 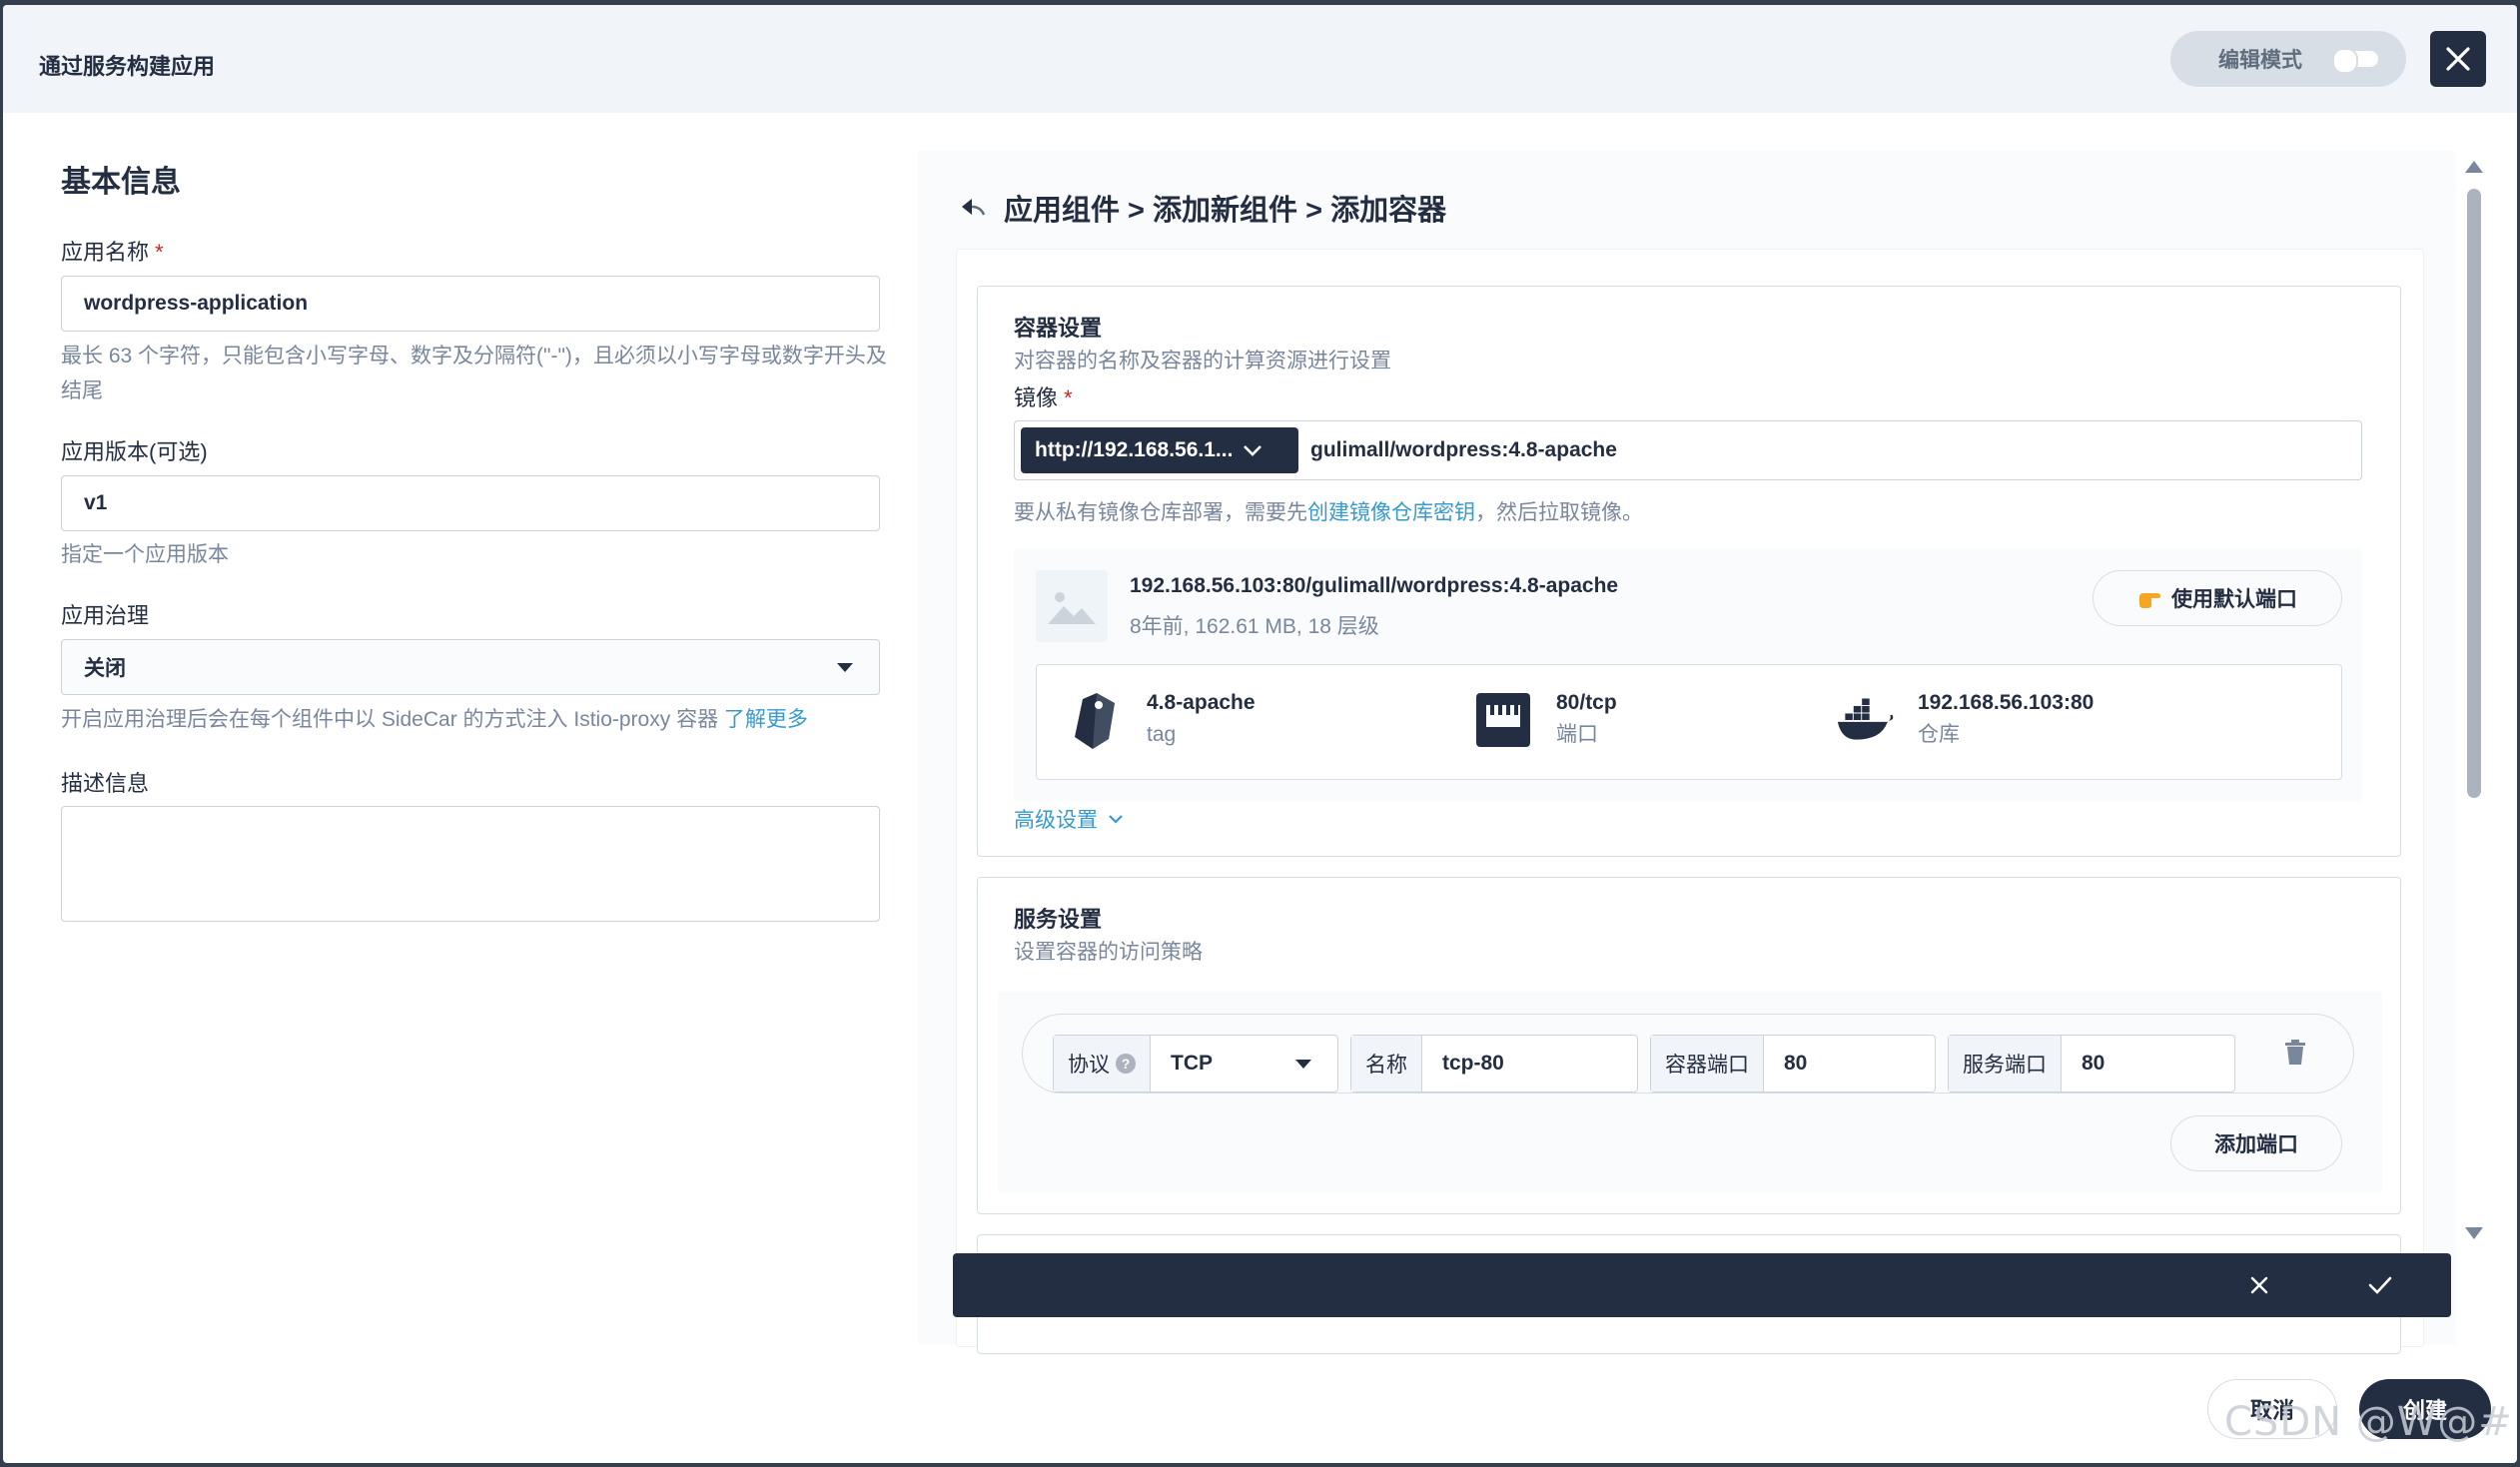 I want to click on app-version-input: v1, so click(x=470, y=503).